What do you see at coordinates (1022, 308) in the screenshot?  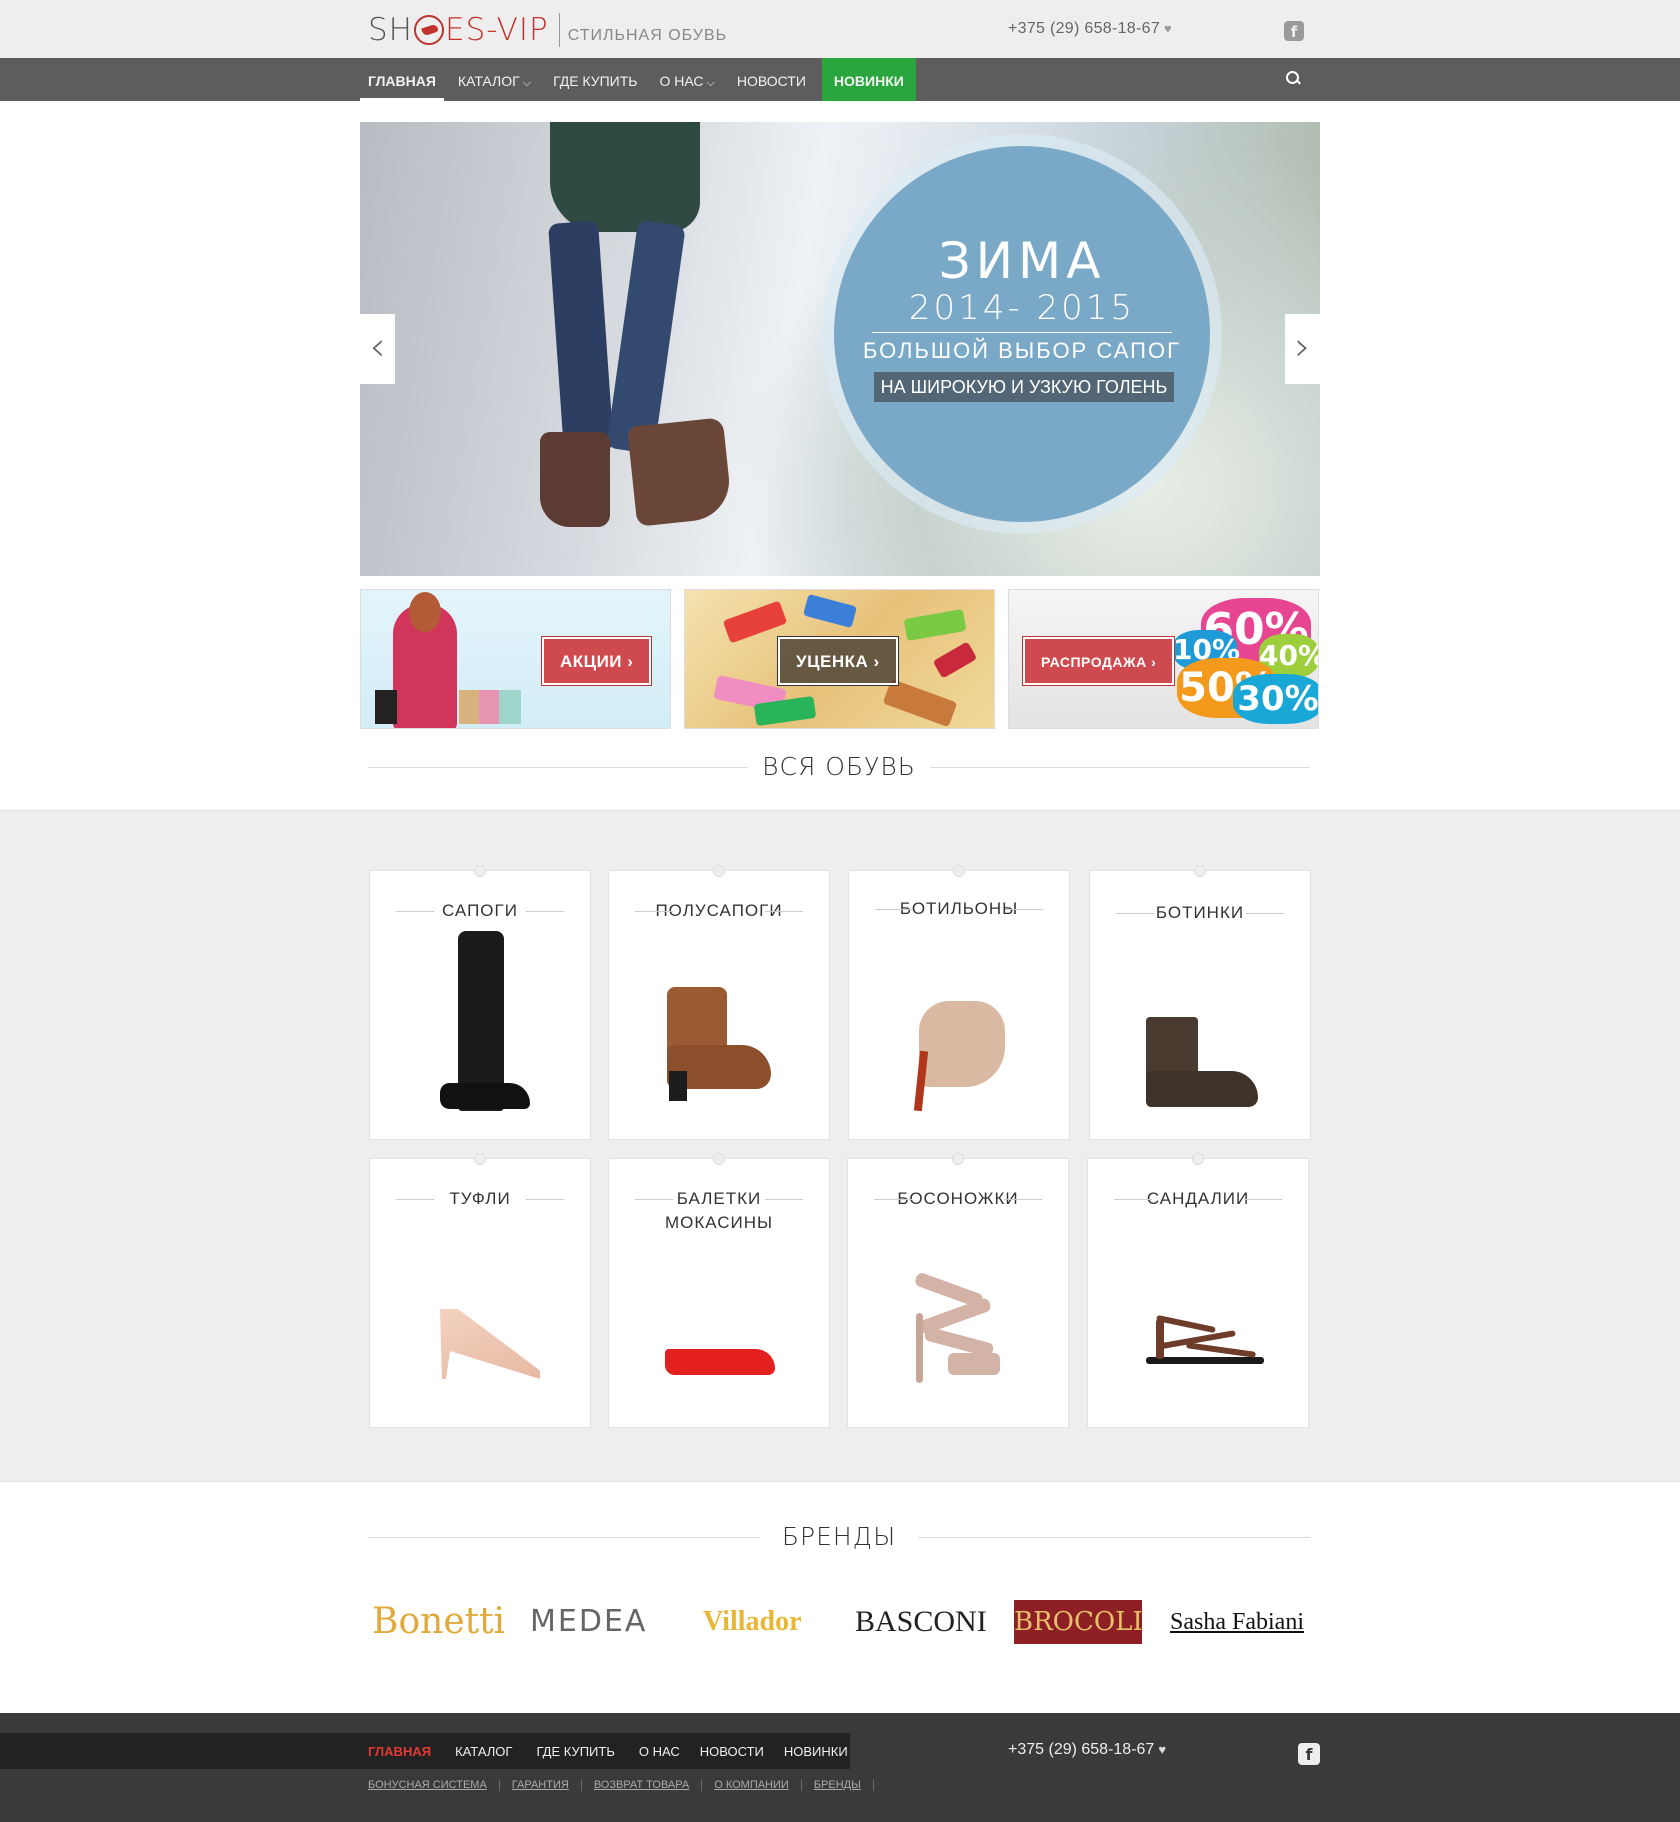 I see `hero-years: 2014- 2015` at bounding box center [1022, 308].